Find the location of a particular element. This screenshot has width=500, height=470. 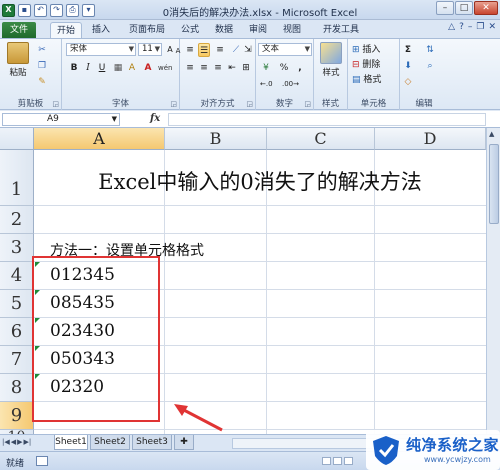

fill-color-button: A is located at coordinates (132, 68).